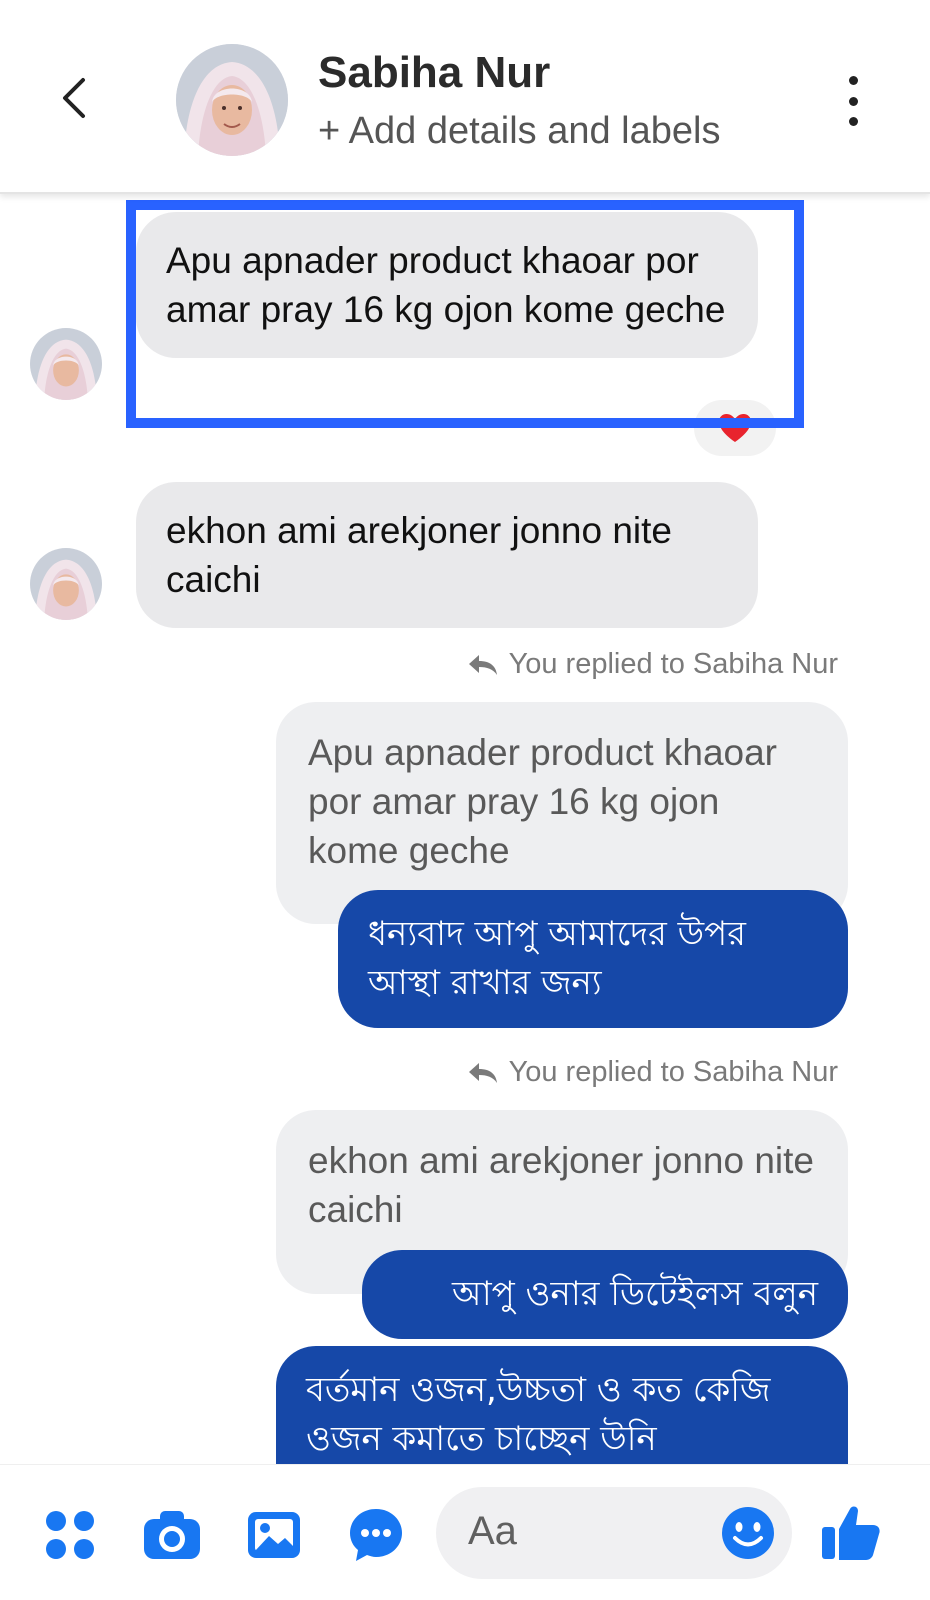 This screenshot has width=930, height=1600. I want to click on back-button, so click(74, 98).